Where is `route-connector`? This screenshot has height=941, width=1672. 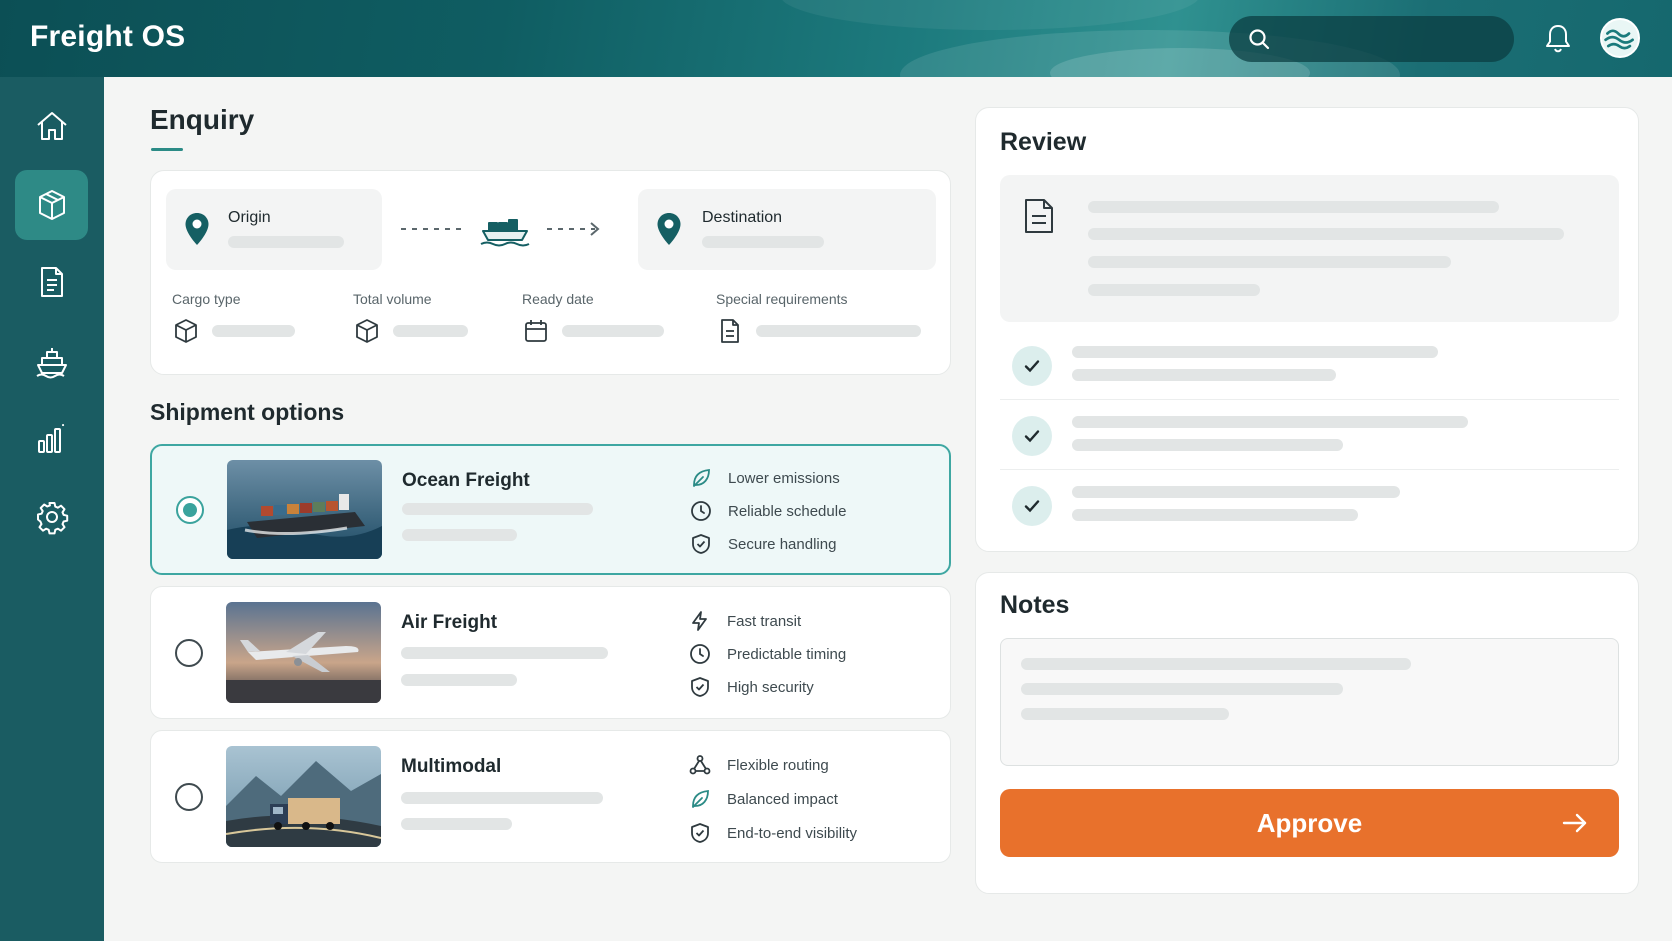 route-connector is located at coordinates (500, 233).